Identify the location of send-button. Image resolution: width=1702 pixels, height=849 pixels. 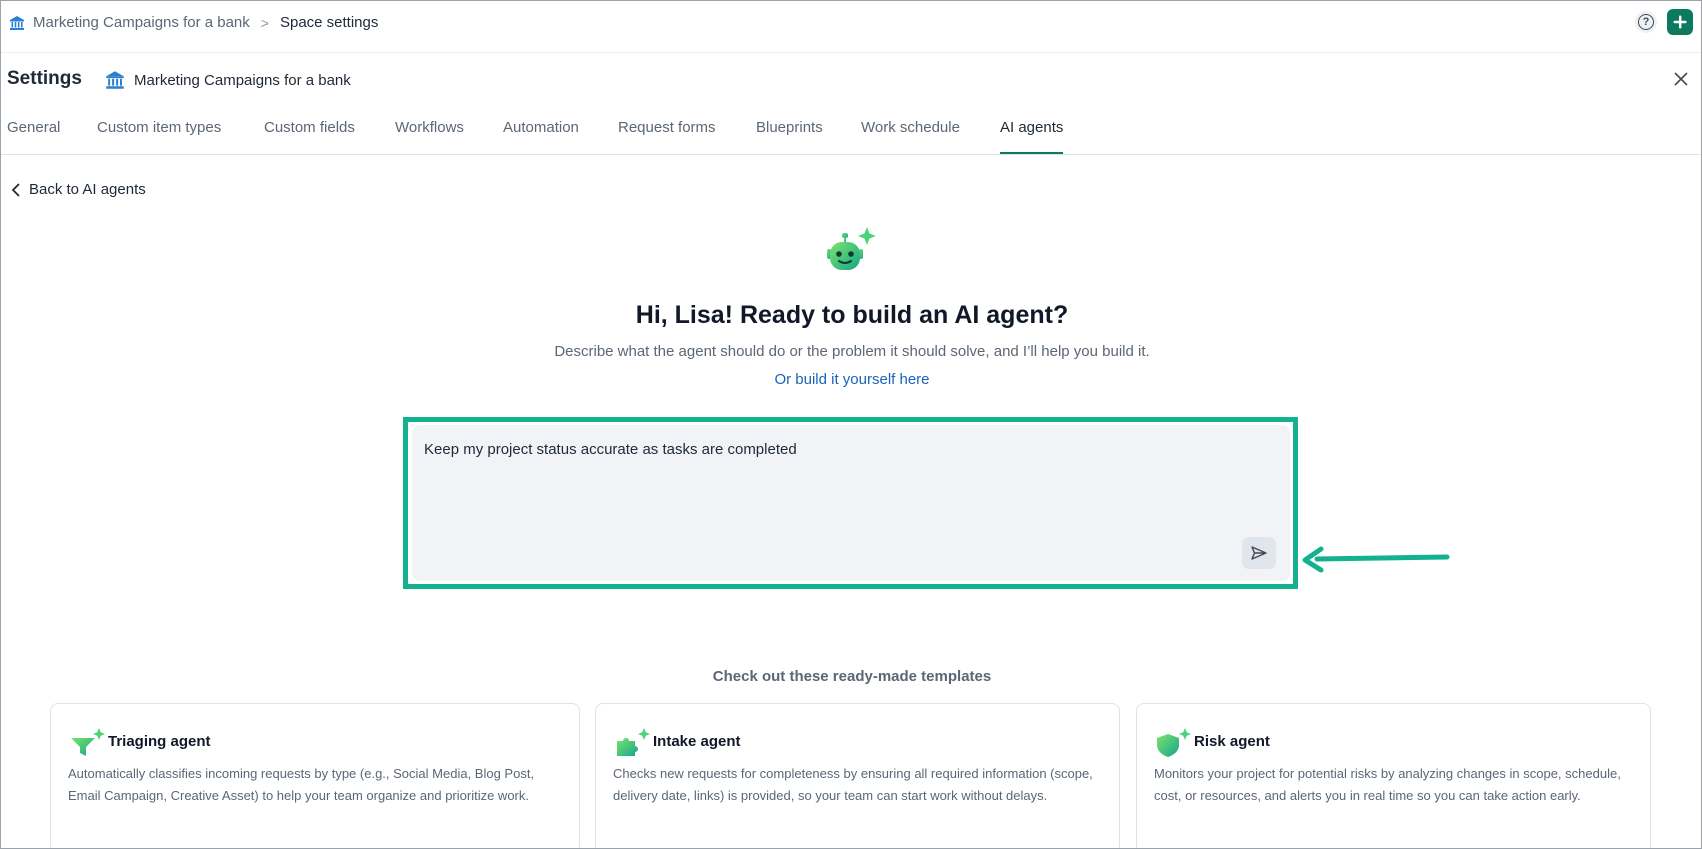
(1259, 553).